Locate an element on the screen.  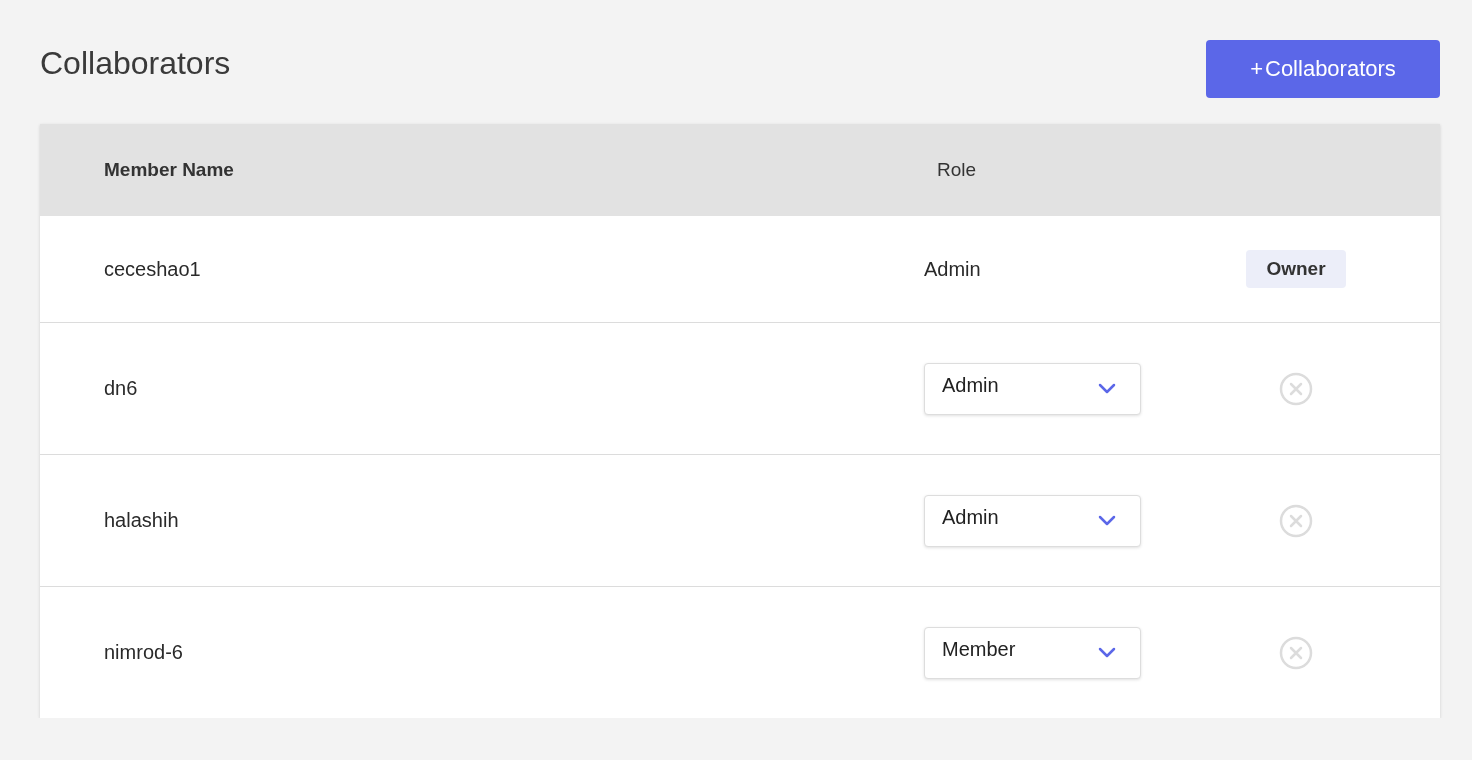
member-name: halashih is located at coordinates (141, 520).